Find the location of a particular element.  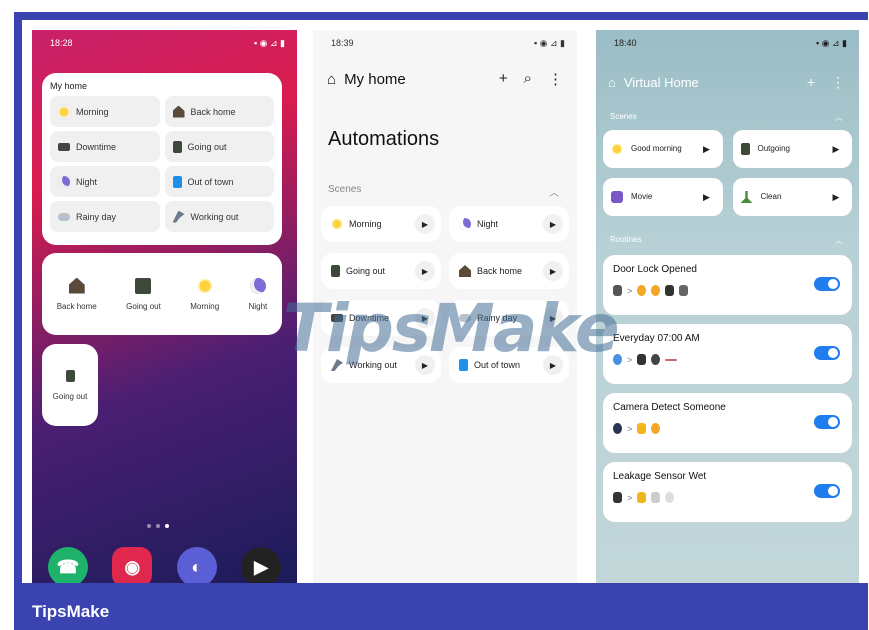

widget-scene-downtime: Downtime is located at coordinates (105, 146).